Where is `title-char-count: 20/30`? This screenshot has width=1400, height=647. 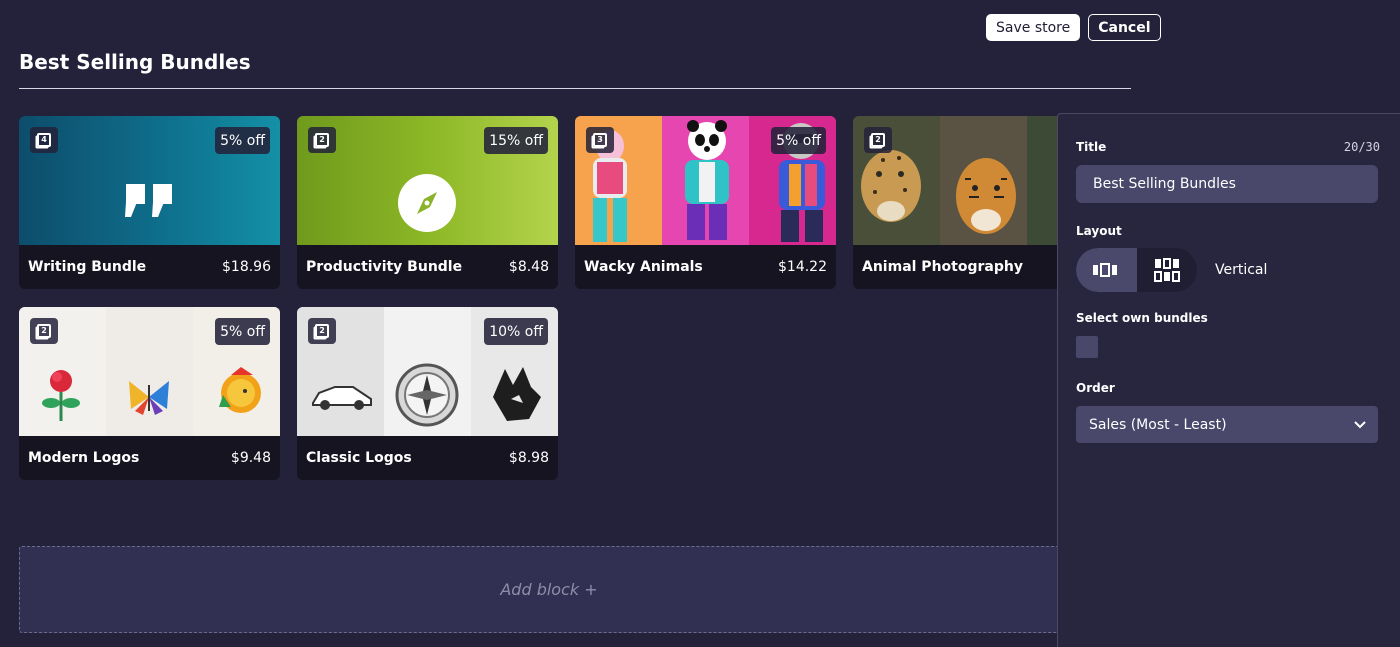
title-char-count: 20/30 is located at coordinates (1361, 147).